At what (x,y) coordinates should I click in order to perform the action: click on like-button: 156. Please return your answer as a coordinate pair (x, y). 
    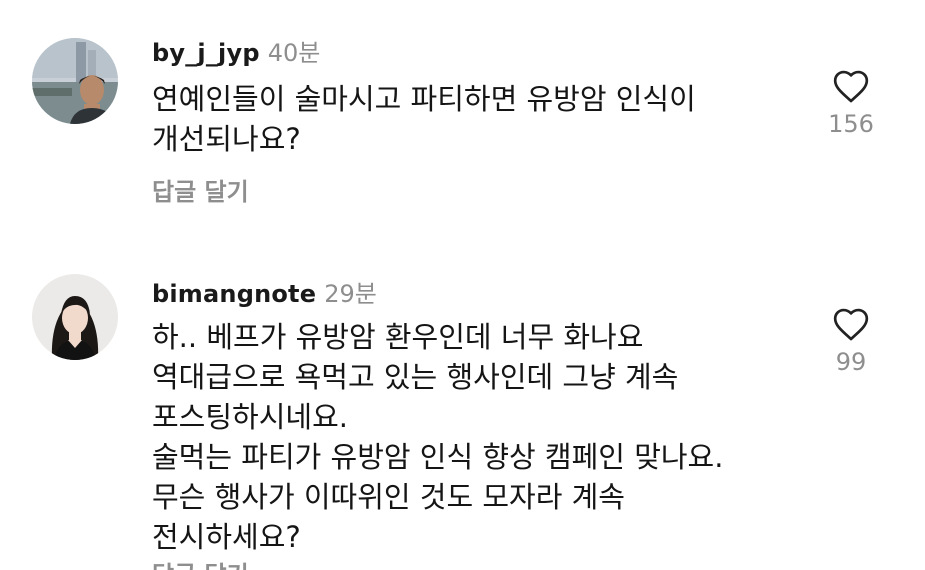
    Looking at the image, I should click on (851, 103).